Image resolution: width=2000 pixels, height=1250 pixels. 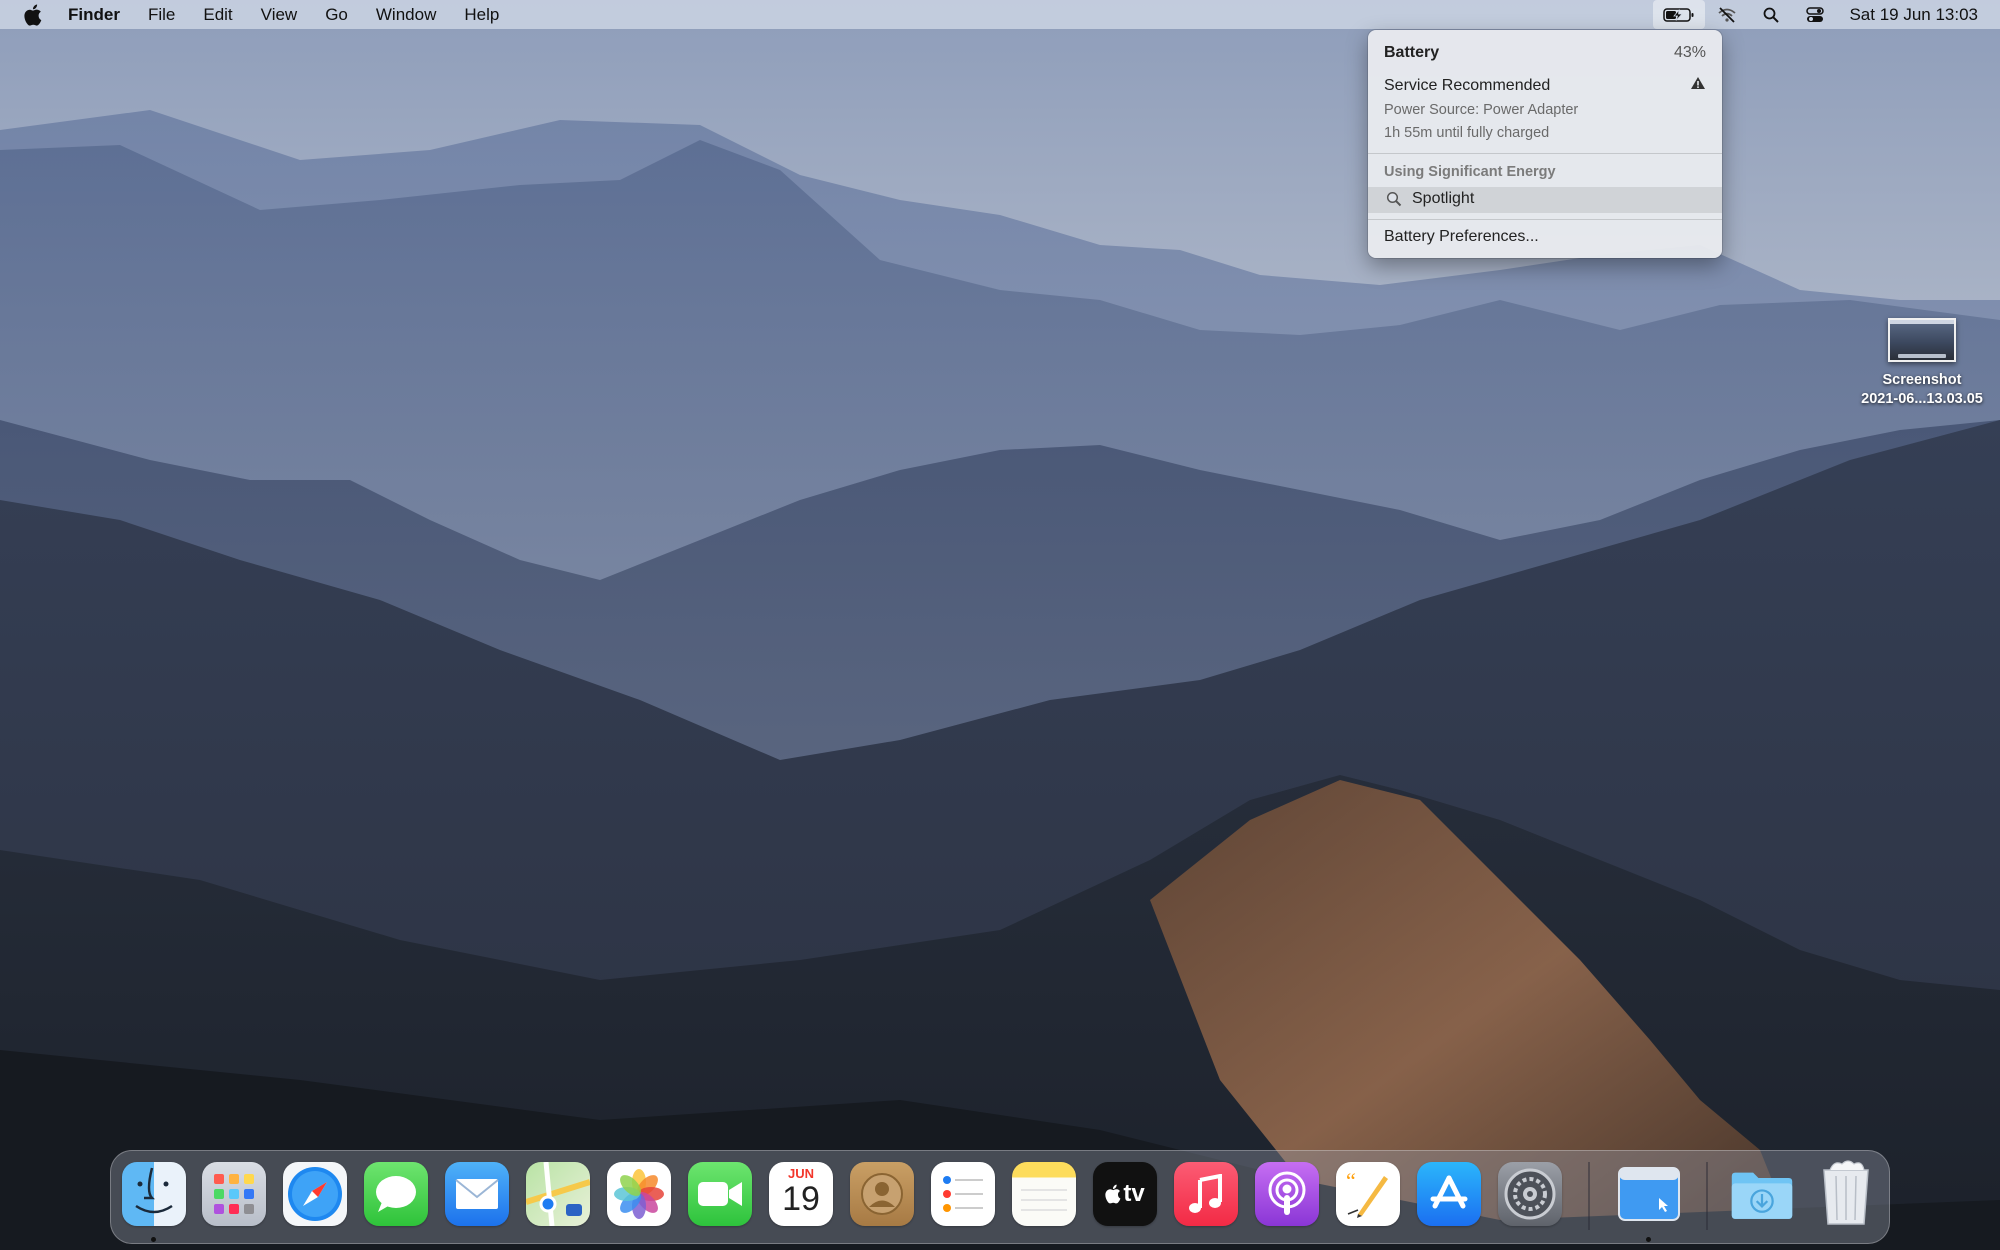 I want to click on menu-window: Window, so click(x=406, y=14).